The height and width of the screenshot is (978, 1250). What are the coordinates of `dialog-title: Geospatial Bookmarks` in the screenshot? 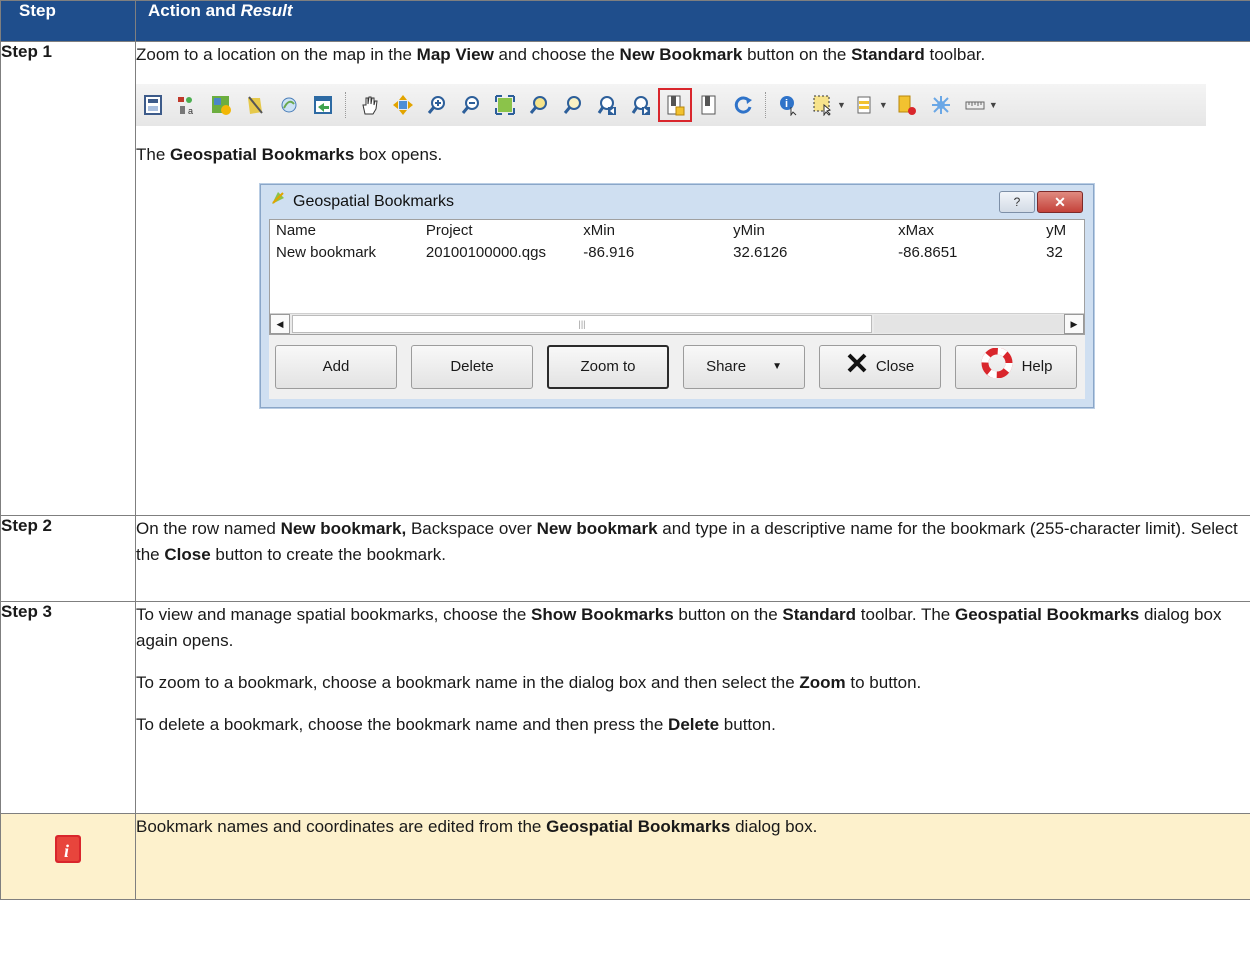 It's located at (373, 201).